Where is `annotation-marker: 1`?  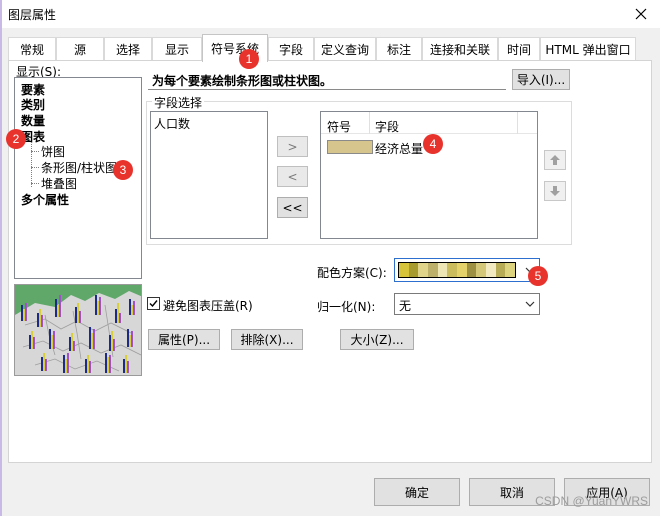
annotation-marker: 1 is located at coordinates (249, 59).